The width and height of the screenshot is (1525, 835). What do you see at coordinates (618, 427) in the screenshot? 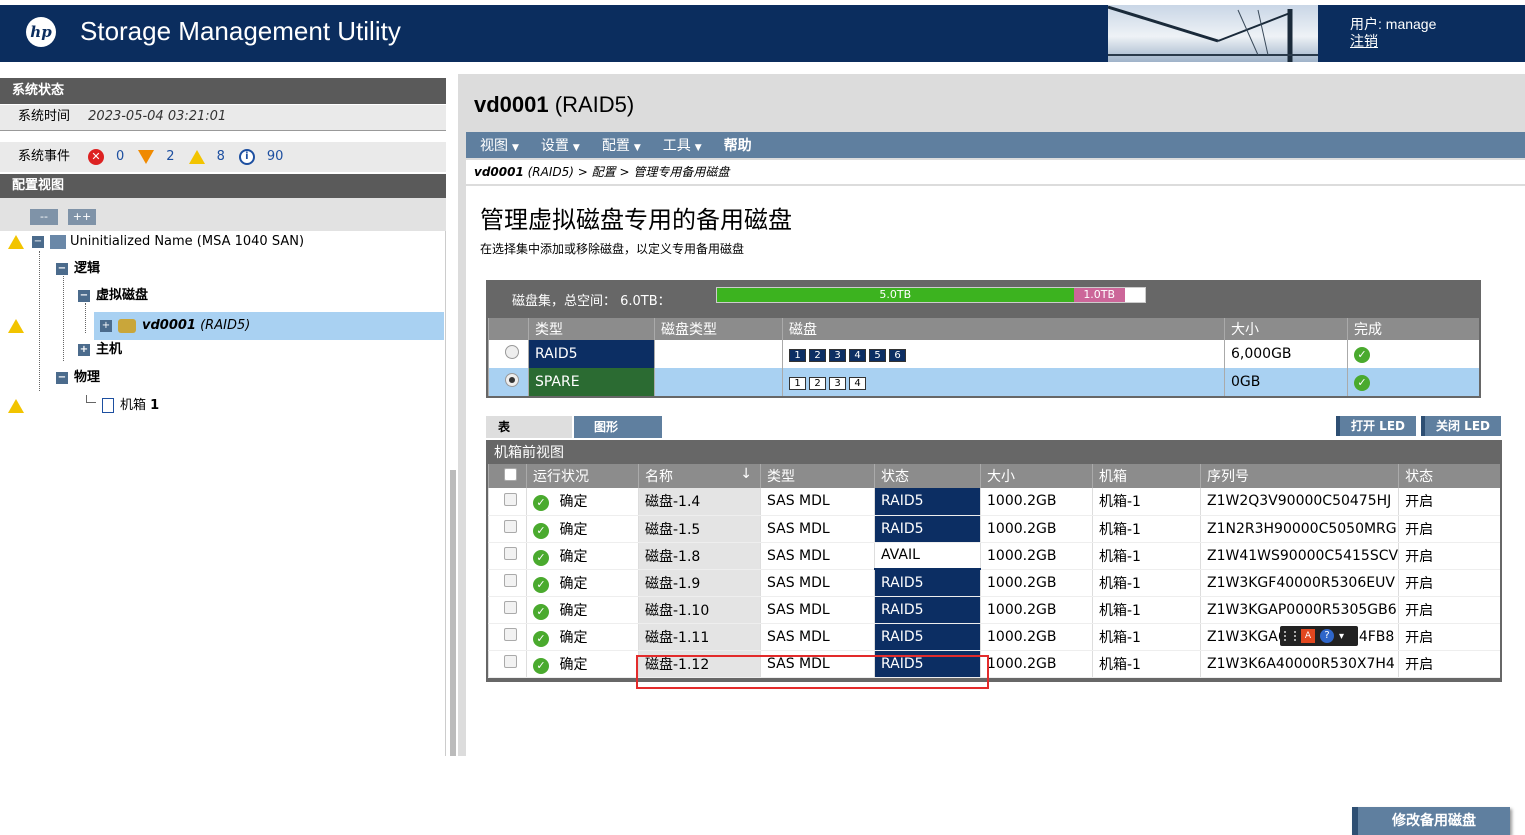
I see `tab-graph: 图形` at bounding box center [618, 427].